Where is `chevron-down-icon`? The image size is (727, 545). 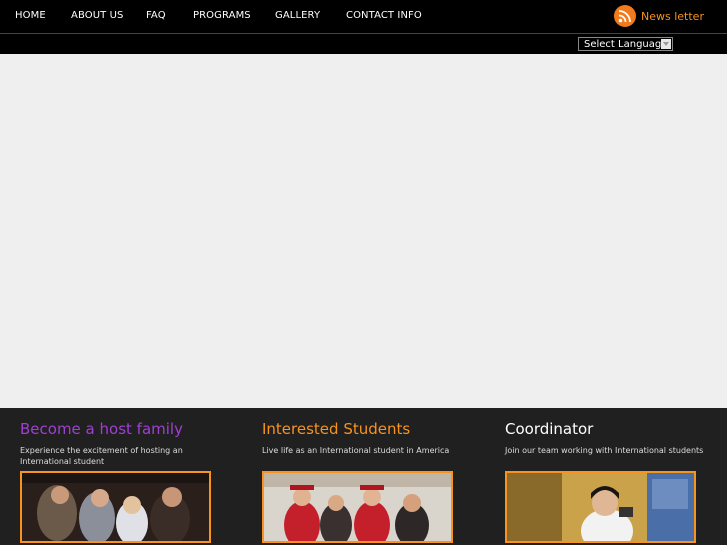
chevron-down-icon is located at coordinates (666, 44).